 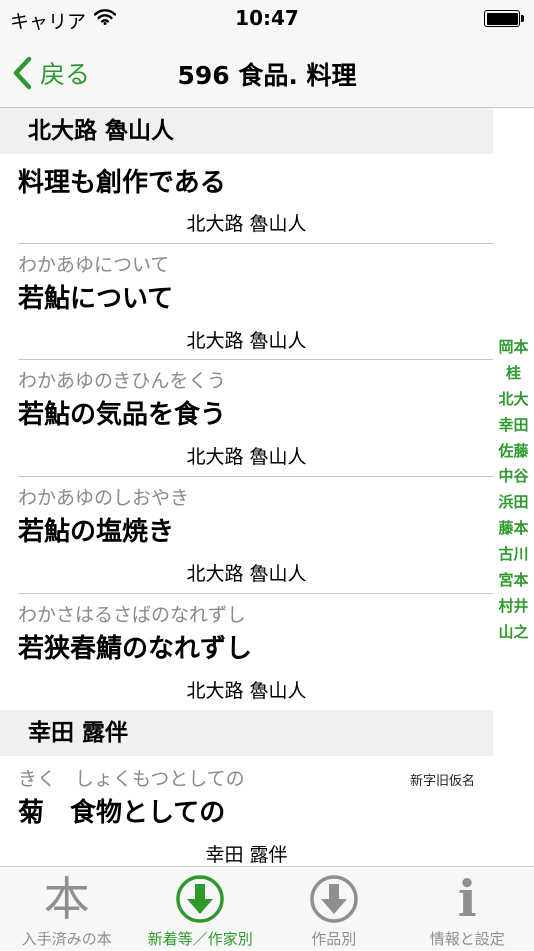 I want to click on info-icon: i, so click(x=467, y=899).